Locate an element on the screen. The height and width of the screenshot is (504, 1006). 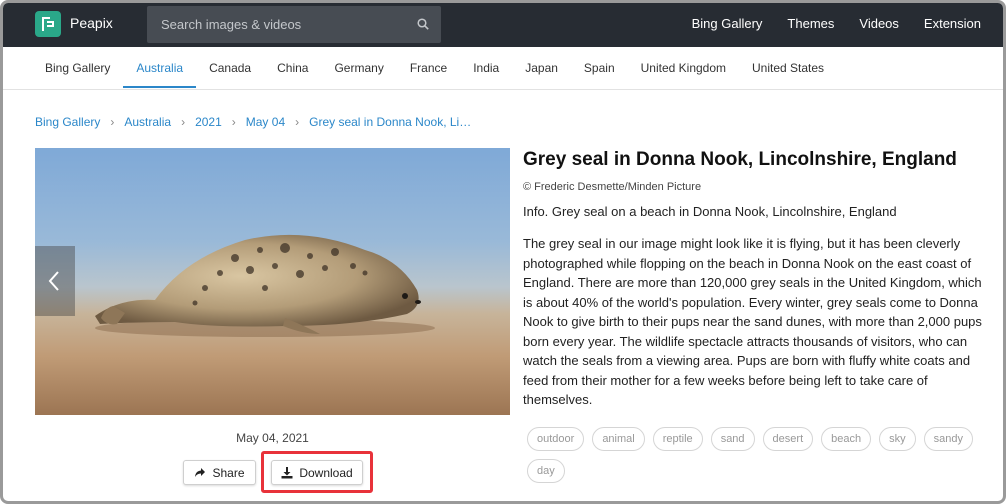
tag-sandy: sandy is located at coordinates (948, 439).